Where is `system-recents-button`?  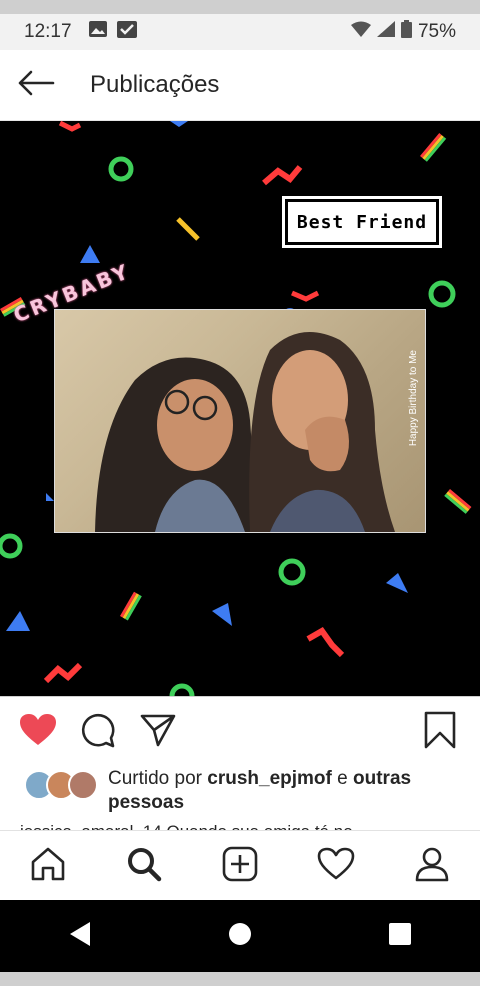 system-recents-button is located at coordinates (400, 936).